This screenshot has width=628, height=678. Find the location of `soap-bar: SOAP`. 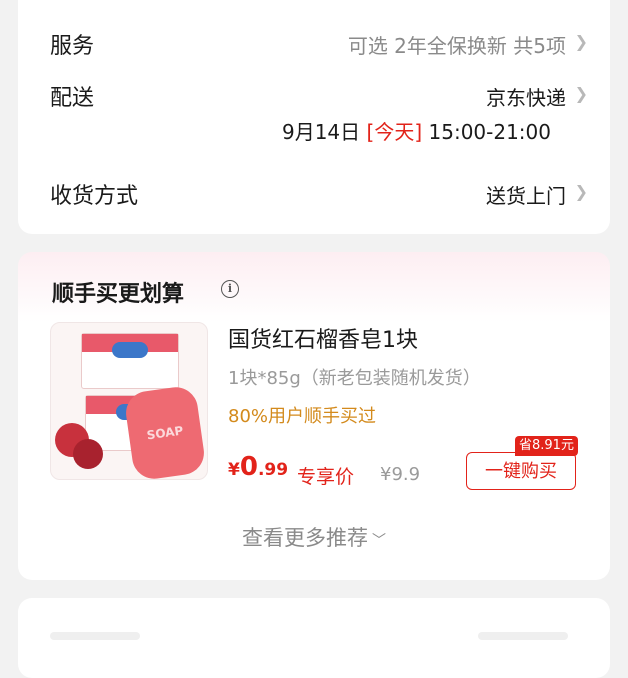

soap-bar: SOAP is located at coordinates (165, 431).